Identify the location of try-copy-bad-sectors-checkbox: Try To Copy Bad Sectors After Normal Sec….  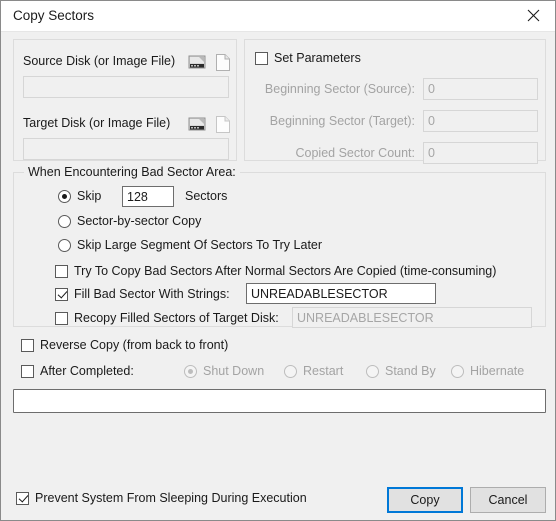
(275, 271).